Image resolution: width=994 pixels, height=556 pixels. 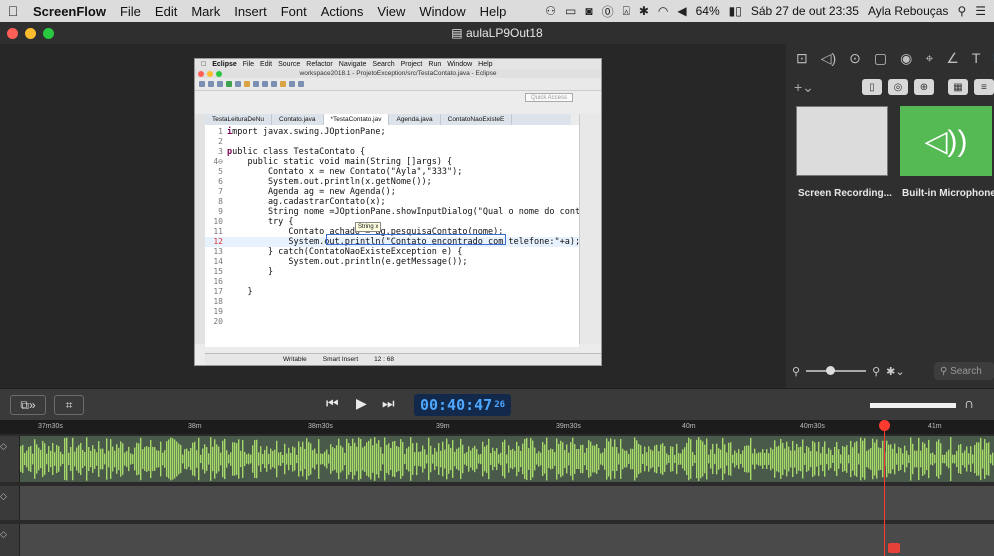 What do you see at coordinates (976, 58) in the screenshot?
I see `text-icon: T` at bounding box center [976, 58].